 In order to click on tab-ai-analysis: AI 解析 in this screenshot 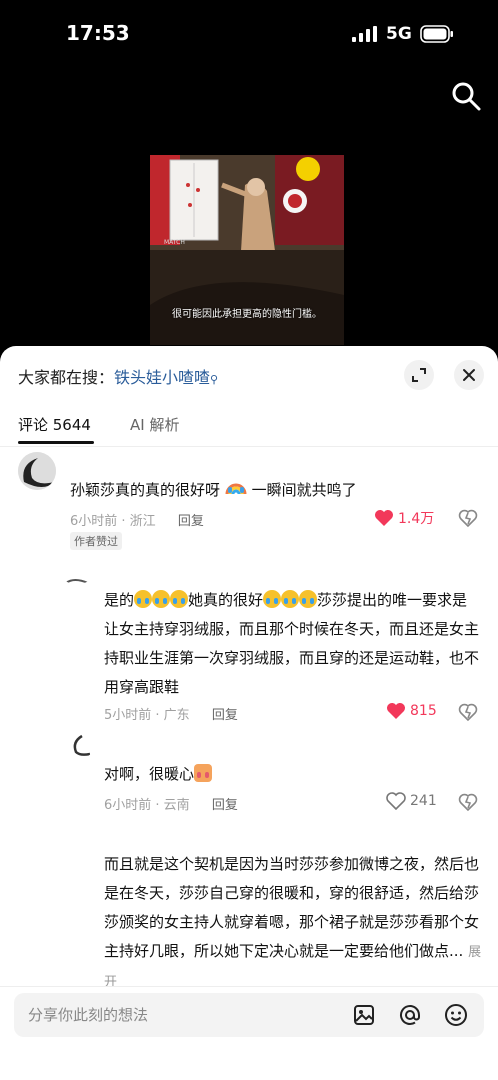, I will do `click(154, 424)`.